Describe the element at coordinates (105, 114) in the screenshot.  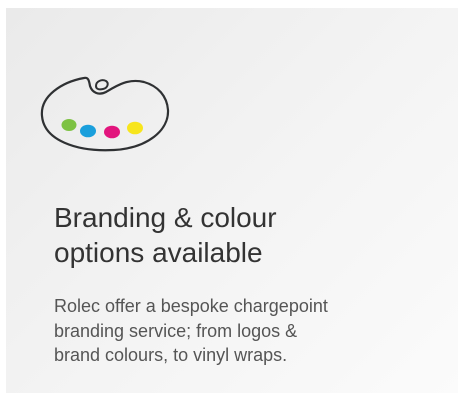
I see `palette-icon` at that location.